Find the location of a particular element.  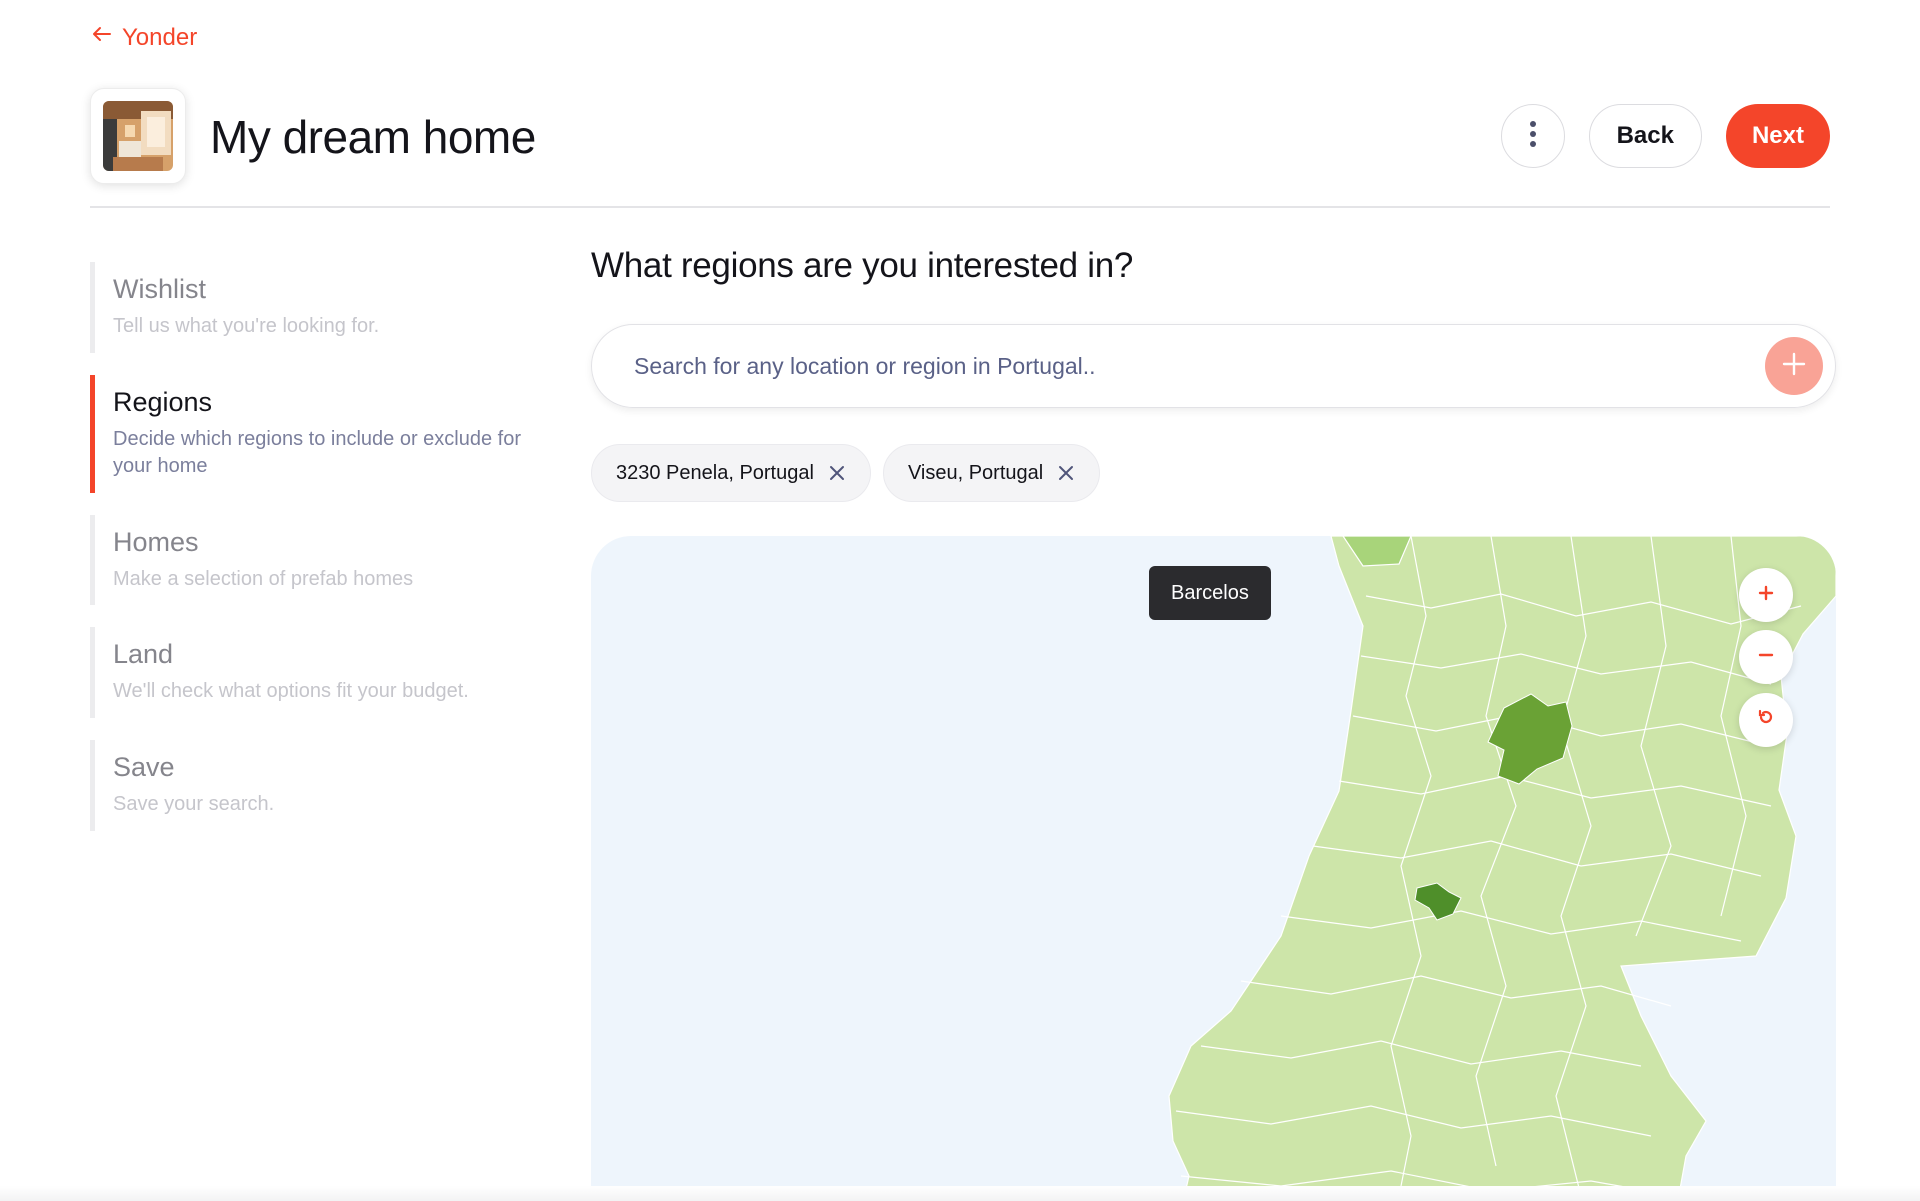

page-title: My dream home is located at coordinates (373, 137).